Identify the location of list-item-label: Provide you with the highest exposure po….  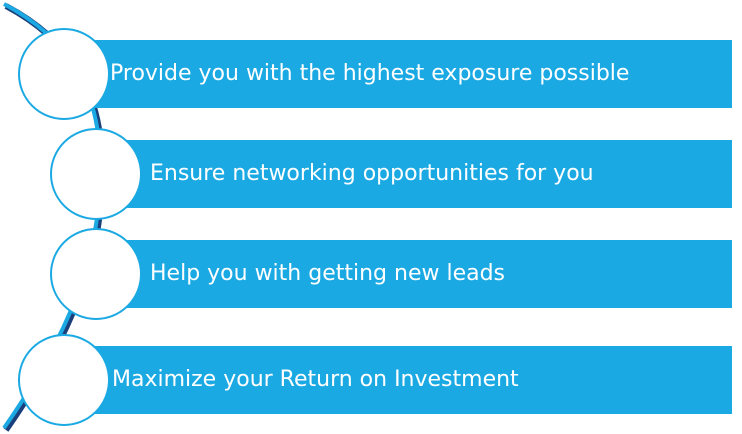
(370, 73).